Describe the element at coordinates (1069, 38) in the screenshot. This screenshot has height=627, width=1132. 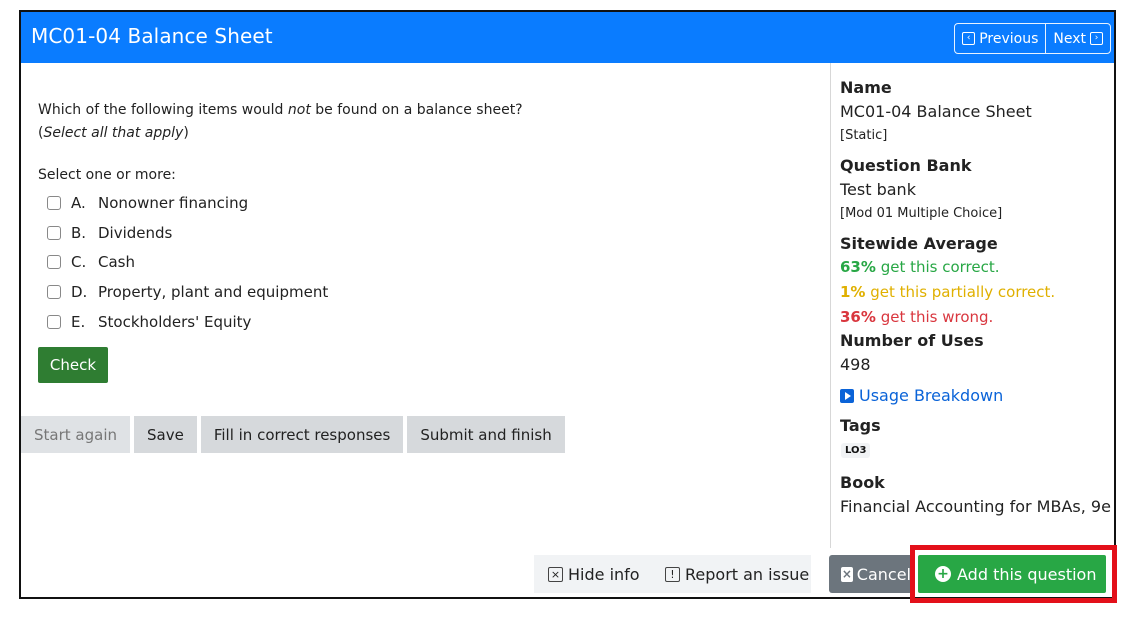
I see `next-label: Next` at that location.